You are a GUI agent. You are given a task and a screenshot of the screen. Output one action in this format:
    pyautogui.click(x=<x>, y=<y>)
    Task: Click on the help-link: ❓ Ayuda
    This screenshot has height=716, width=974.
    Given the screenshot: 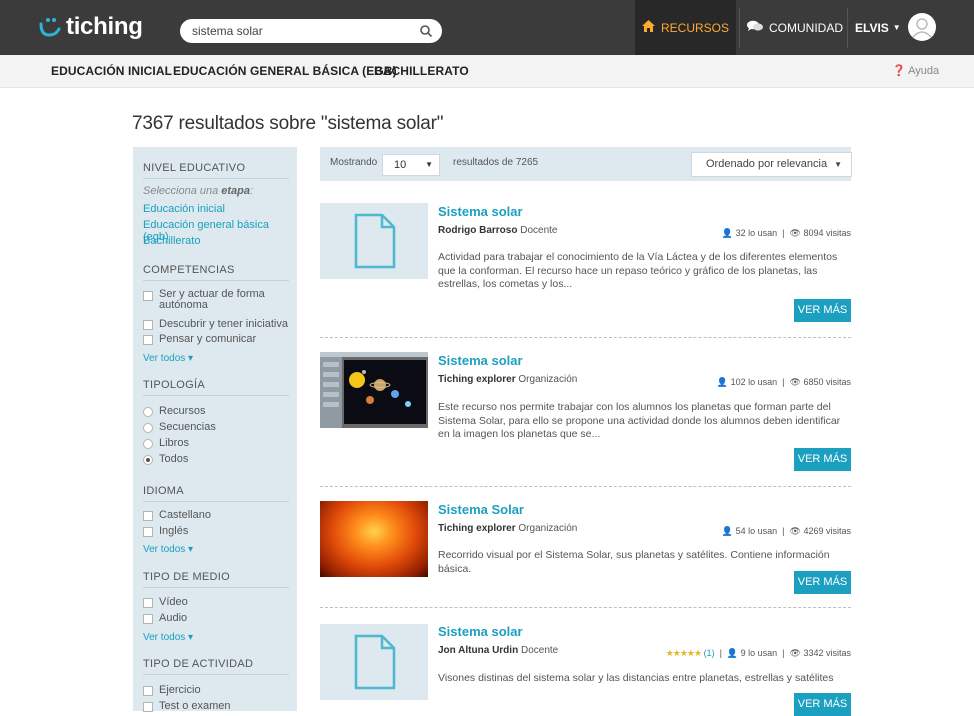 What is the action you would take?
    pyautogui.click(x=915, y=71)
    